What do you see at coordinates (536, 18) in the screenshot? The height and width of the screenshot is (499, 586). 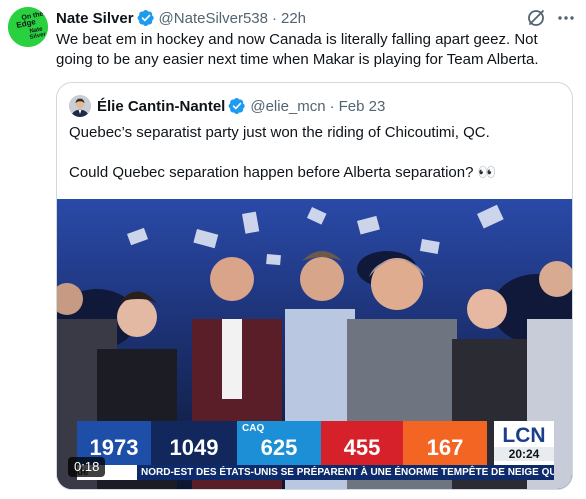 I see `grok-icon` at bounding box center [536, 18].